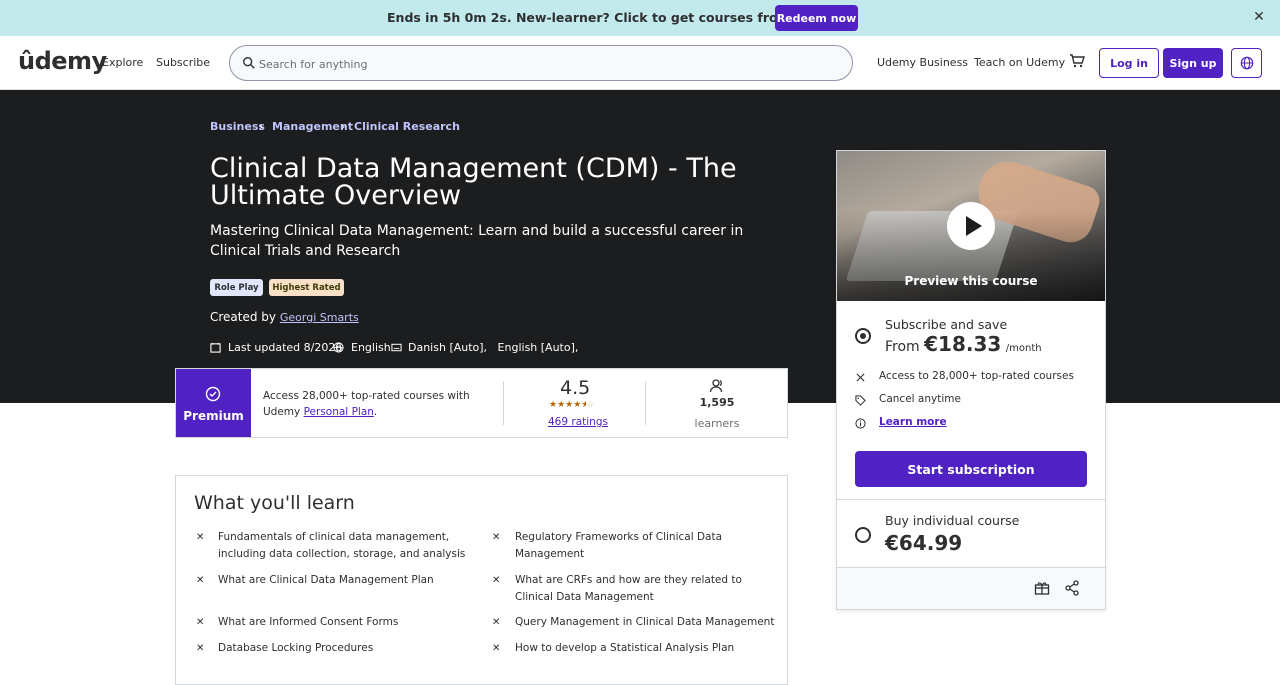 The height and width of the screenshot is (685, 1280). What do you see at coordinates (237, 126) in the screenshot?
I see `breadcrumb-business: Business` at bounding box center [237, 126].